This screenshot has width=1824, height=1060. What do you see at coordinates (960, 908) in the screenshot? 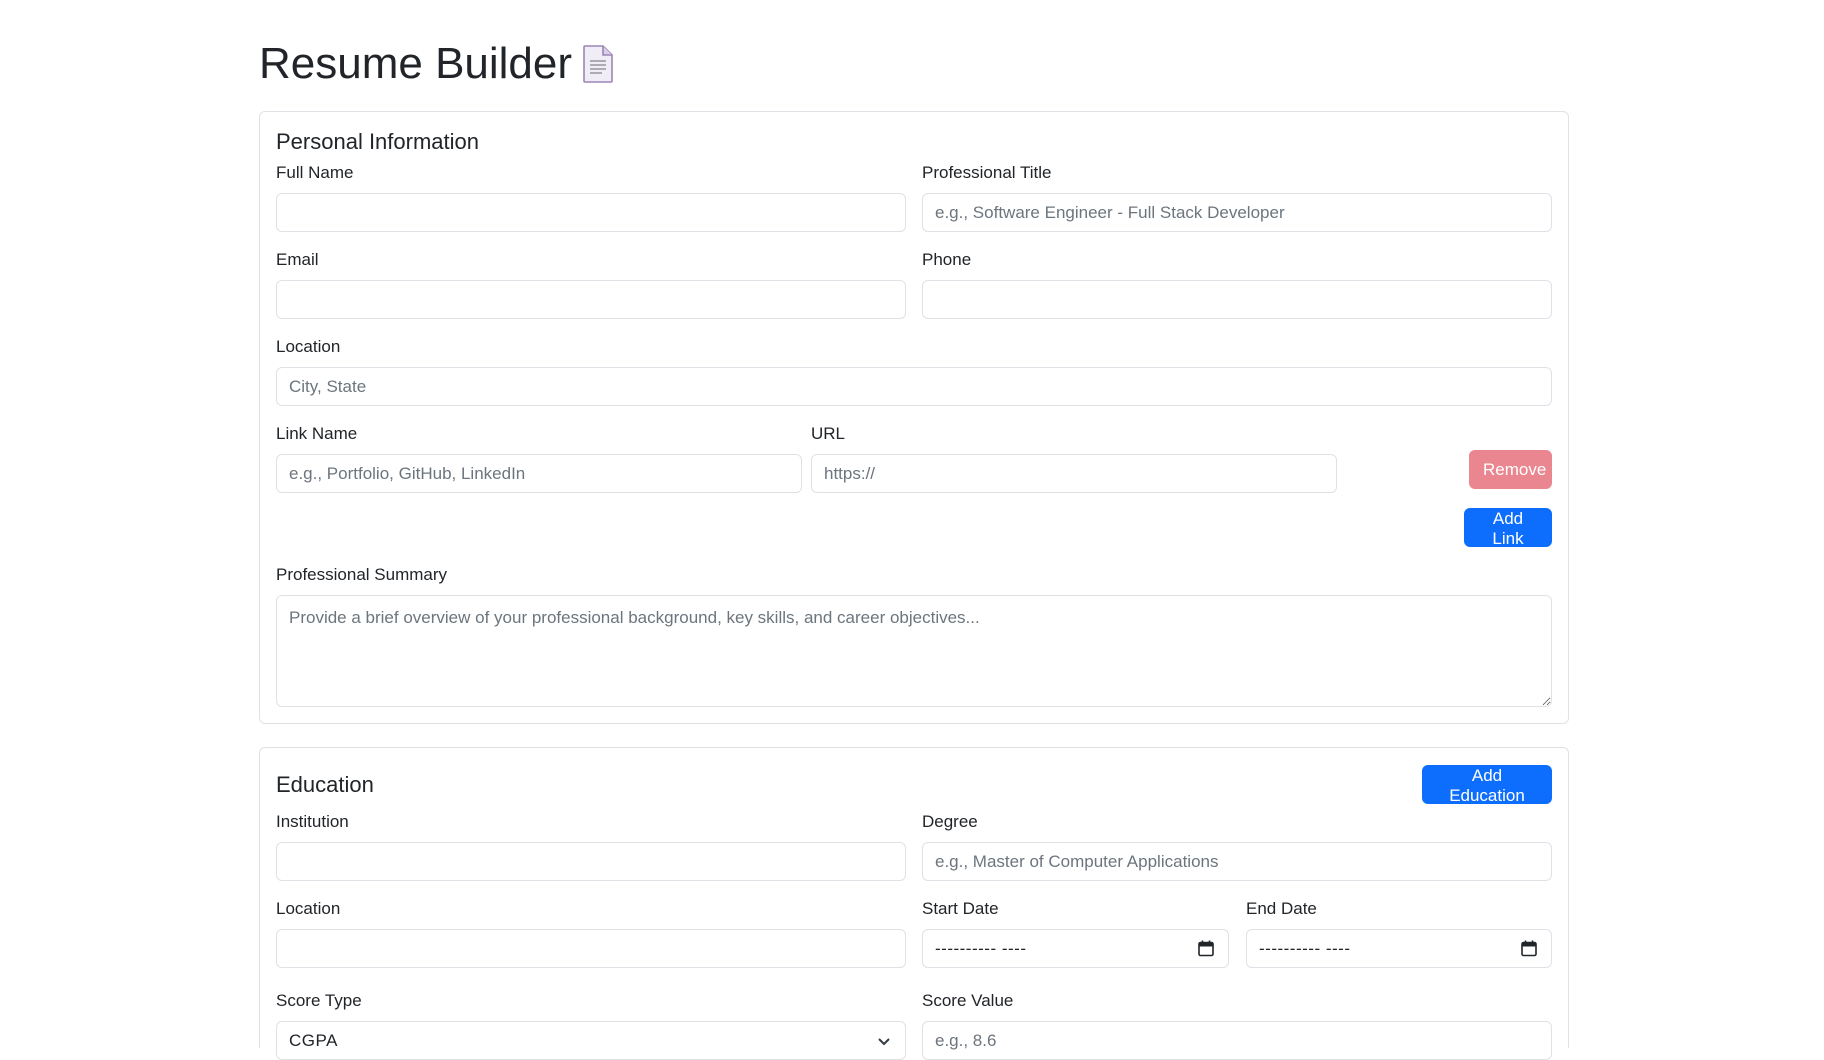
I see `start-date-label: Start Date` at bounding box center [960, 908].